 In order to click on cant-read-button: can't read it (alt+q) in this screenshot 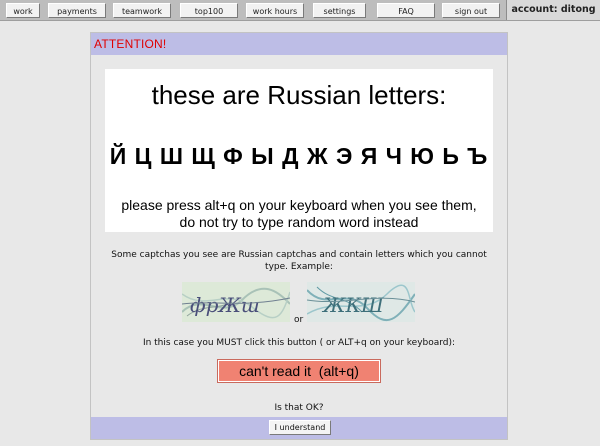, I will do `click(299, 371)`.